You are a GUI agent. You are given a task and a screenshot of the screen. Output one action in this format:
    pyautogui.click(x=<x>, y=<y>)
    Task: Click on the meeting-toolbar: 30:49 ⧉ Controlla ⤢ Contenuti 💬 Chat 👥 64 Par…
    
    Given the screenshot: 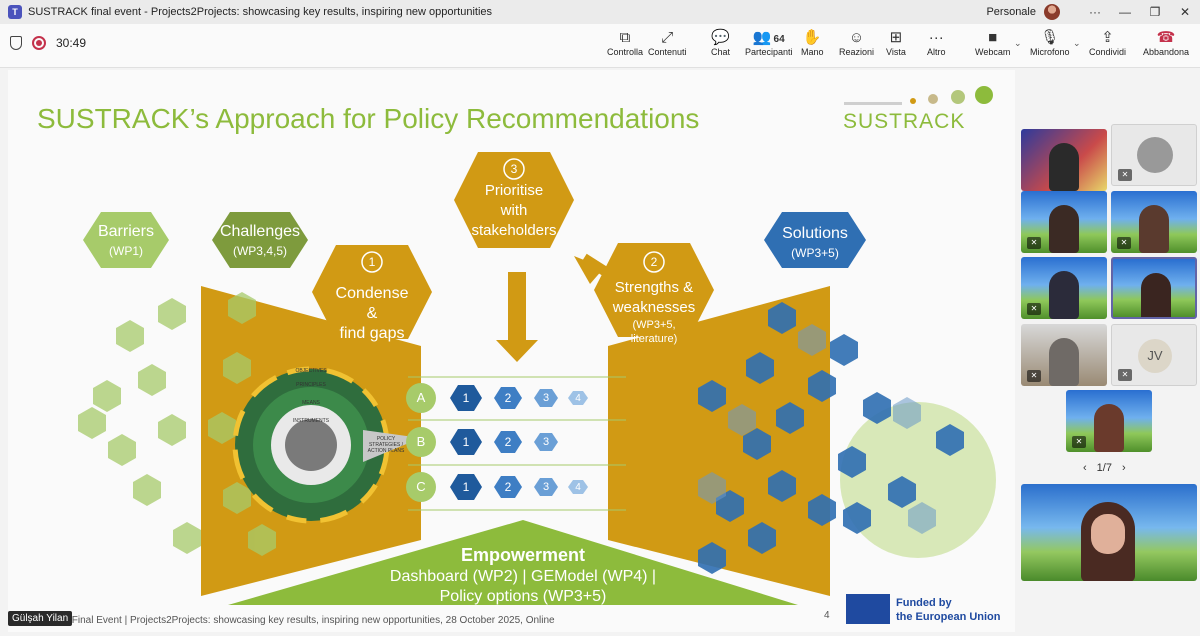 What is the action you would take?
    pyautogui.click(x=600, y=46)
    